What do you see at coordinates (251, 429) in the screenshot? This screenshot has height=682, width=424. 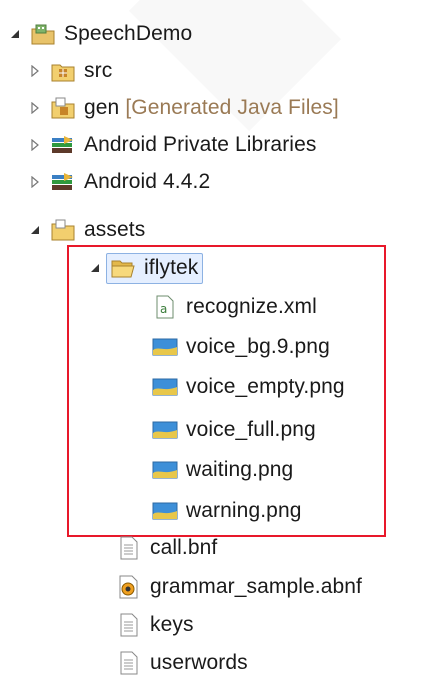 I see `tree-node-label: voice_full.png` at bounding box center [251, 429].